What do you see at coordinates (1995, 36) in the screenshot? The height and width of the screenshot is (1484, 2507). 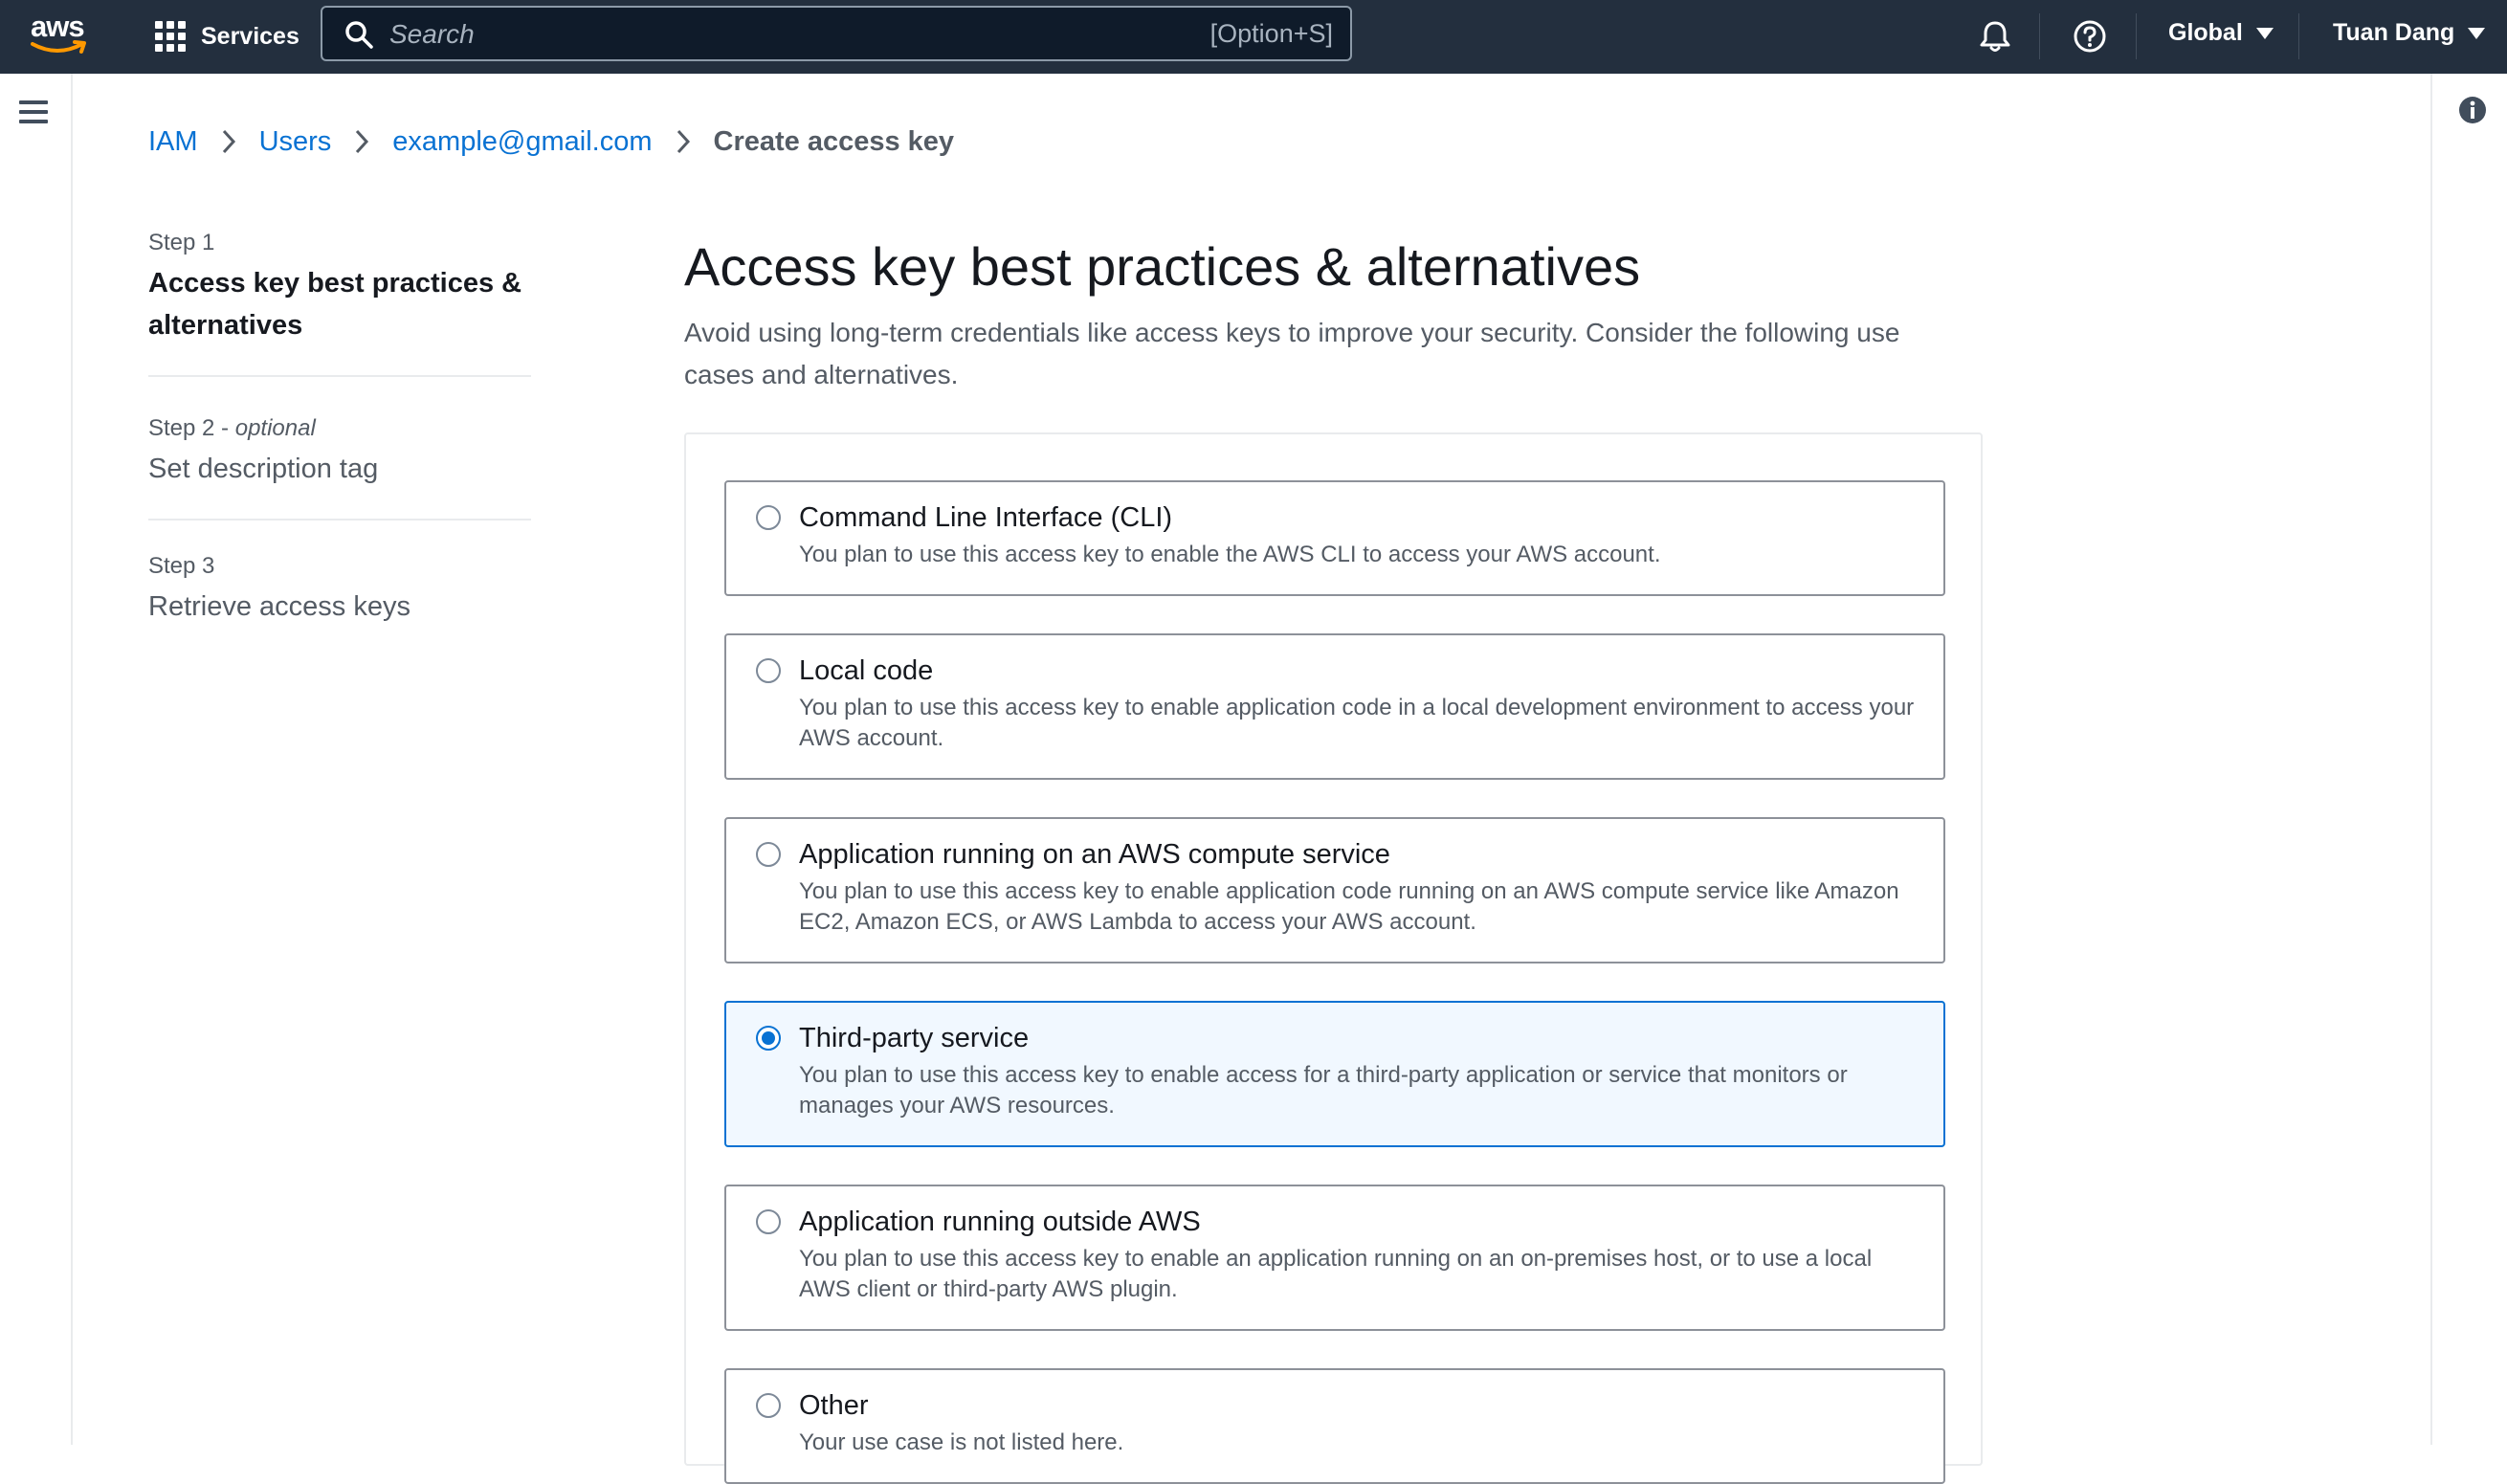 I see `notifications-bell-icon` at bounding box center [1995, 36].